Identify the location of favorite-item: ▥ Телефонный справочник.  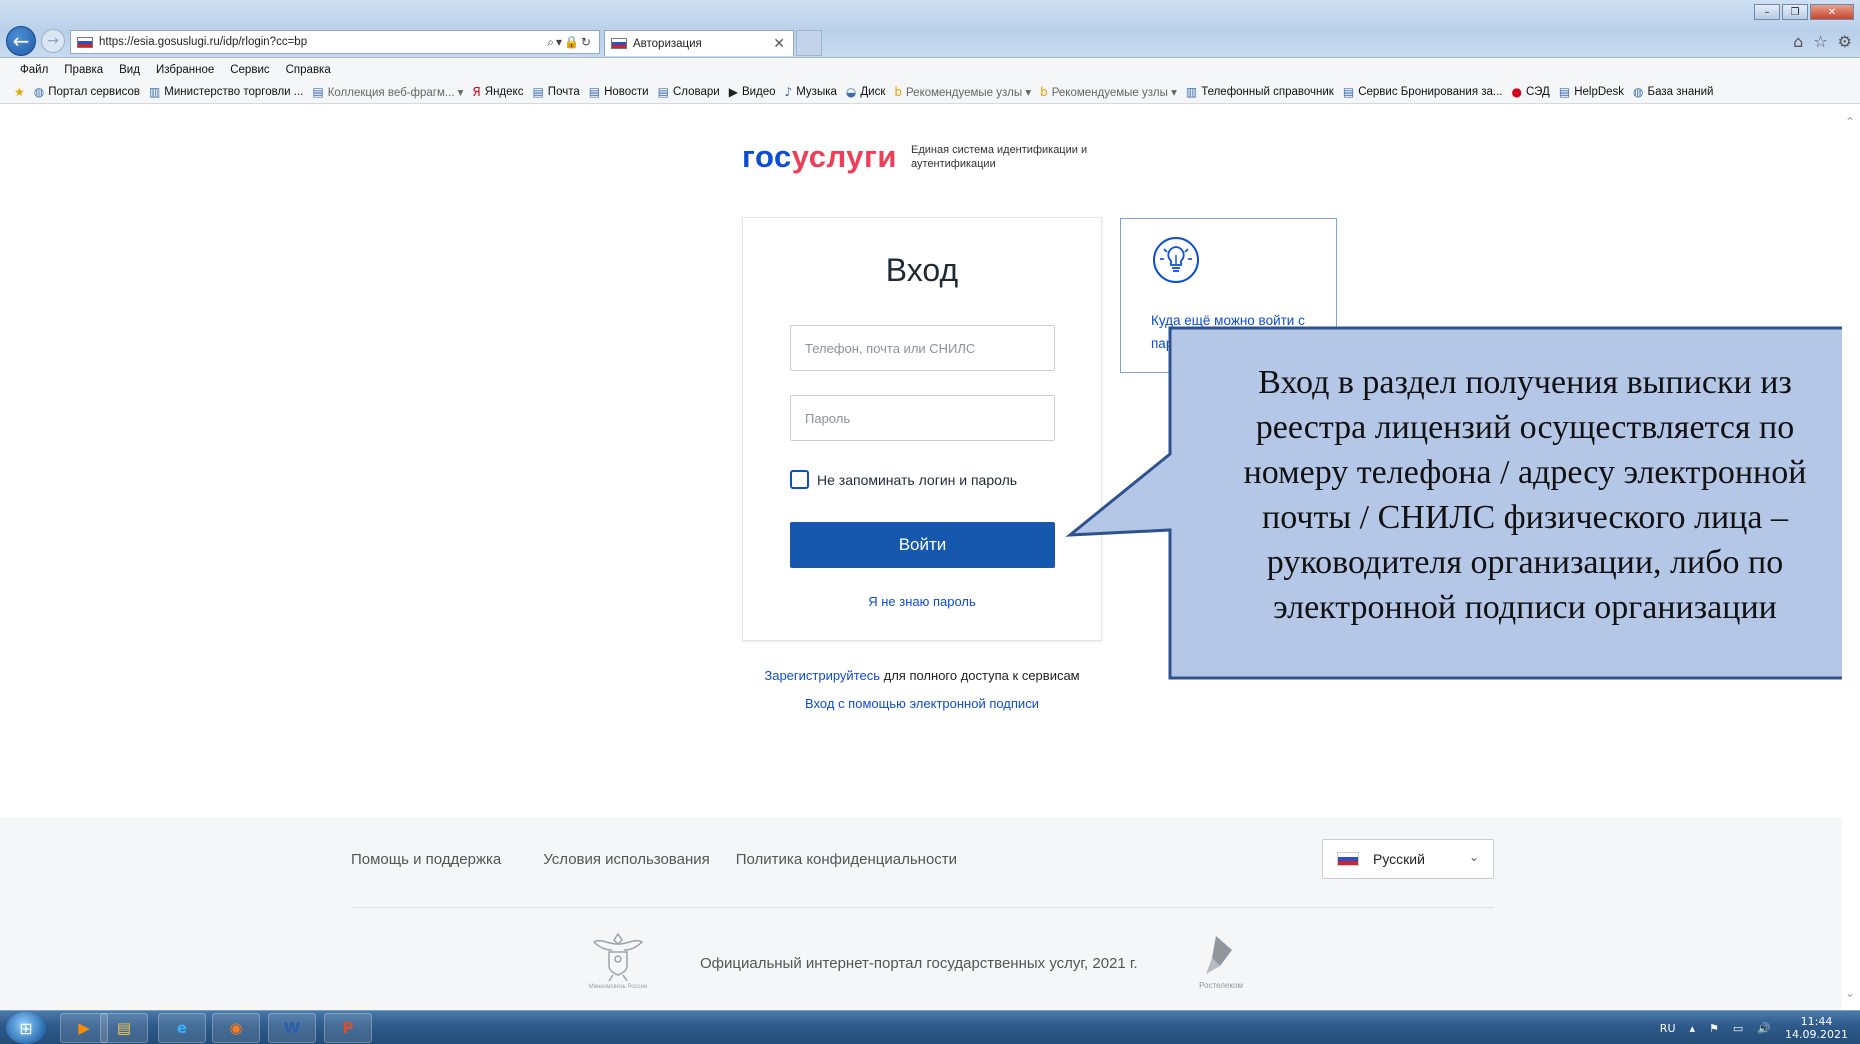
(1260, 92).